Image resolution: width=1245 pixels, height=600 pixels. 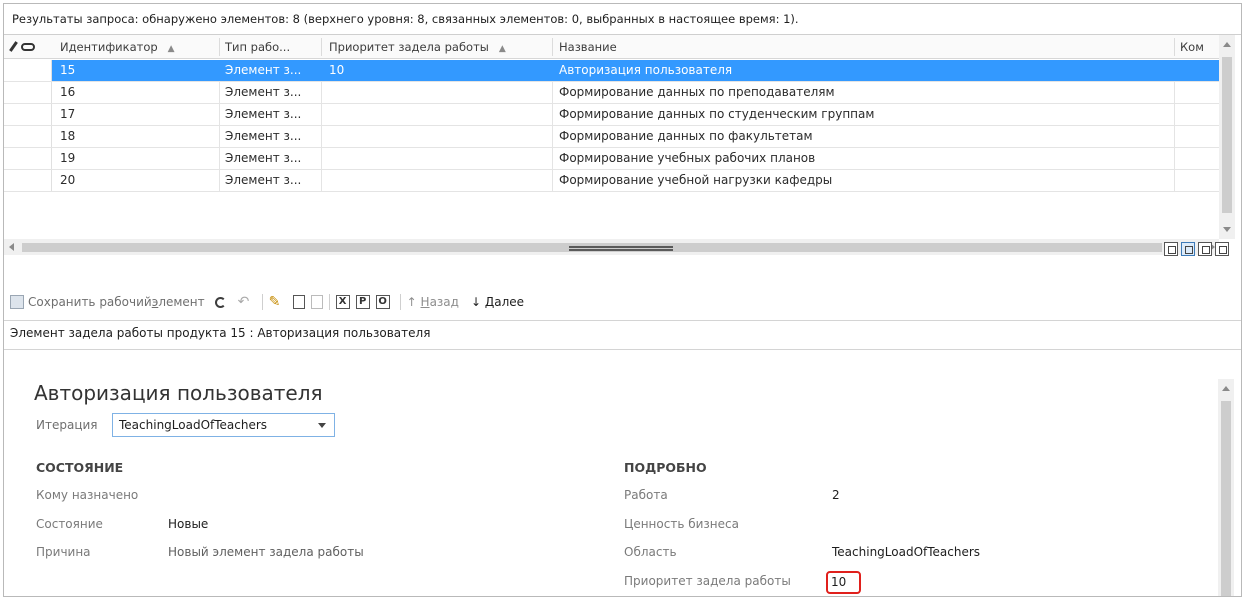 What do you see at coordinates (67, 425) in the screenshot?
I see `iteration-label: Итерация` at bounding box center [67, 425].